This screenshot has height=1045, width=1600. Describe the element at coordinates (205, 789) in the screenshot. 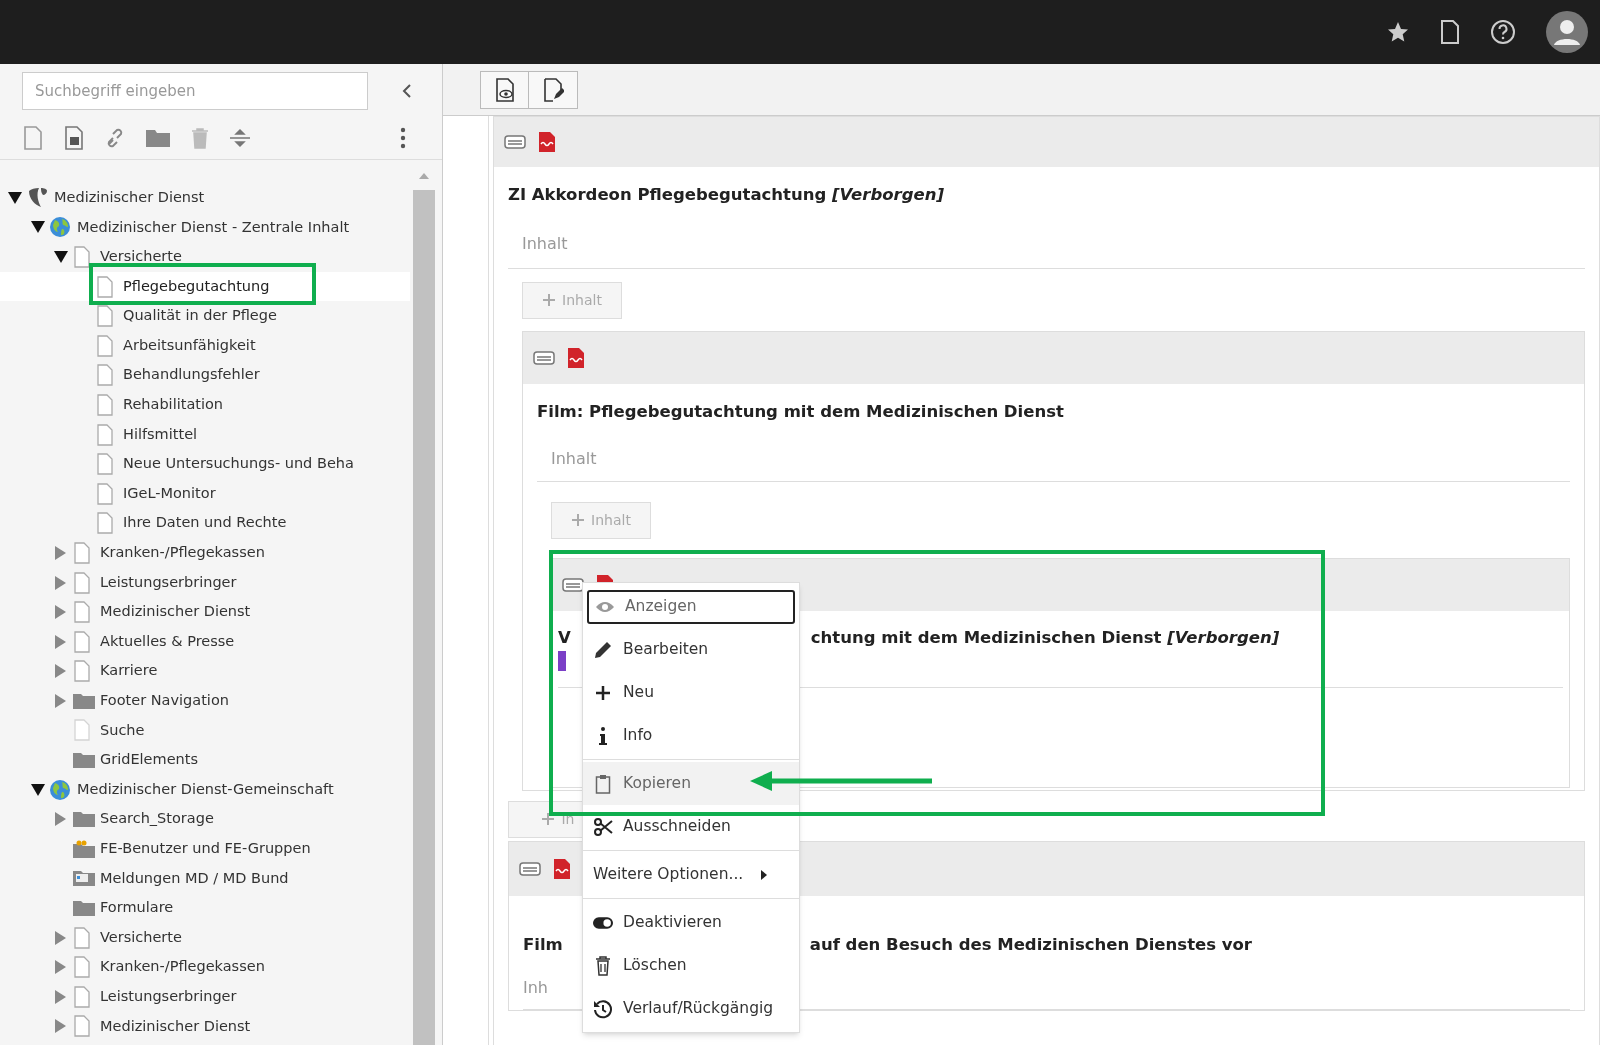

I see `tree-item: Medizinischer Dienst-Gemeinschaft` at that location.